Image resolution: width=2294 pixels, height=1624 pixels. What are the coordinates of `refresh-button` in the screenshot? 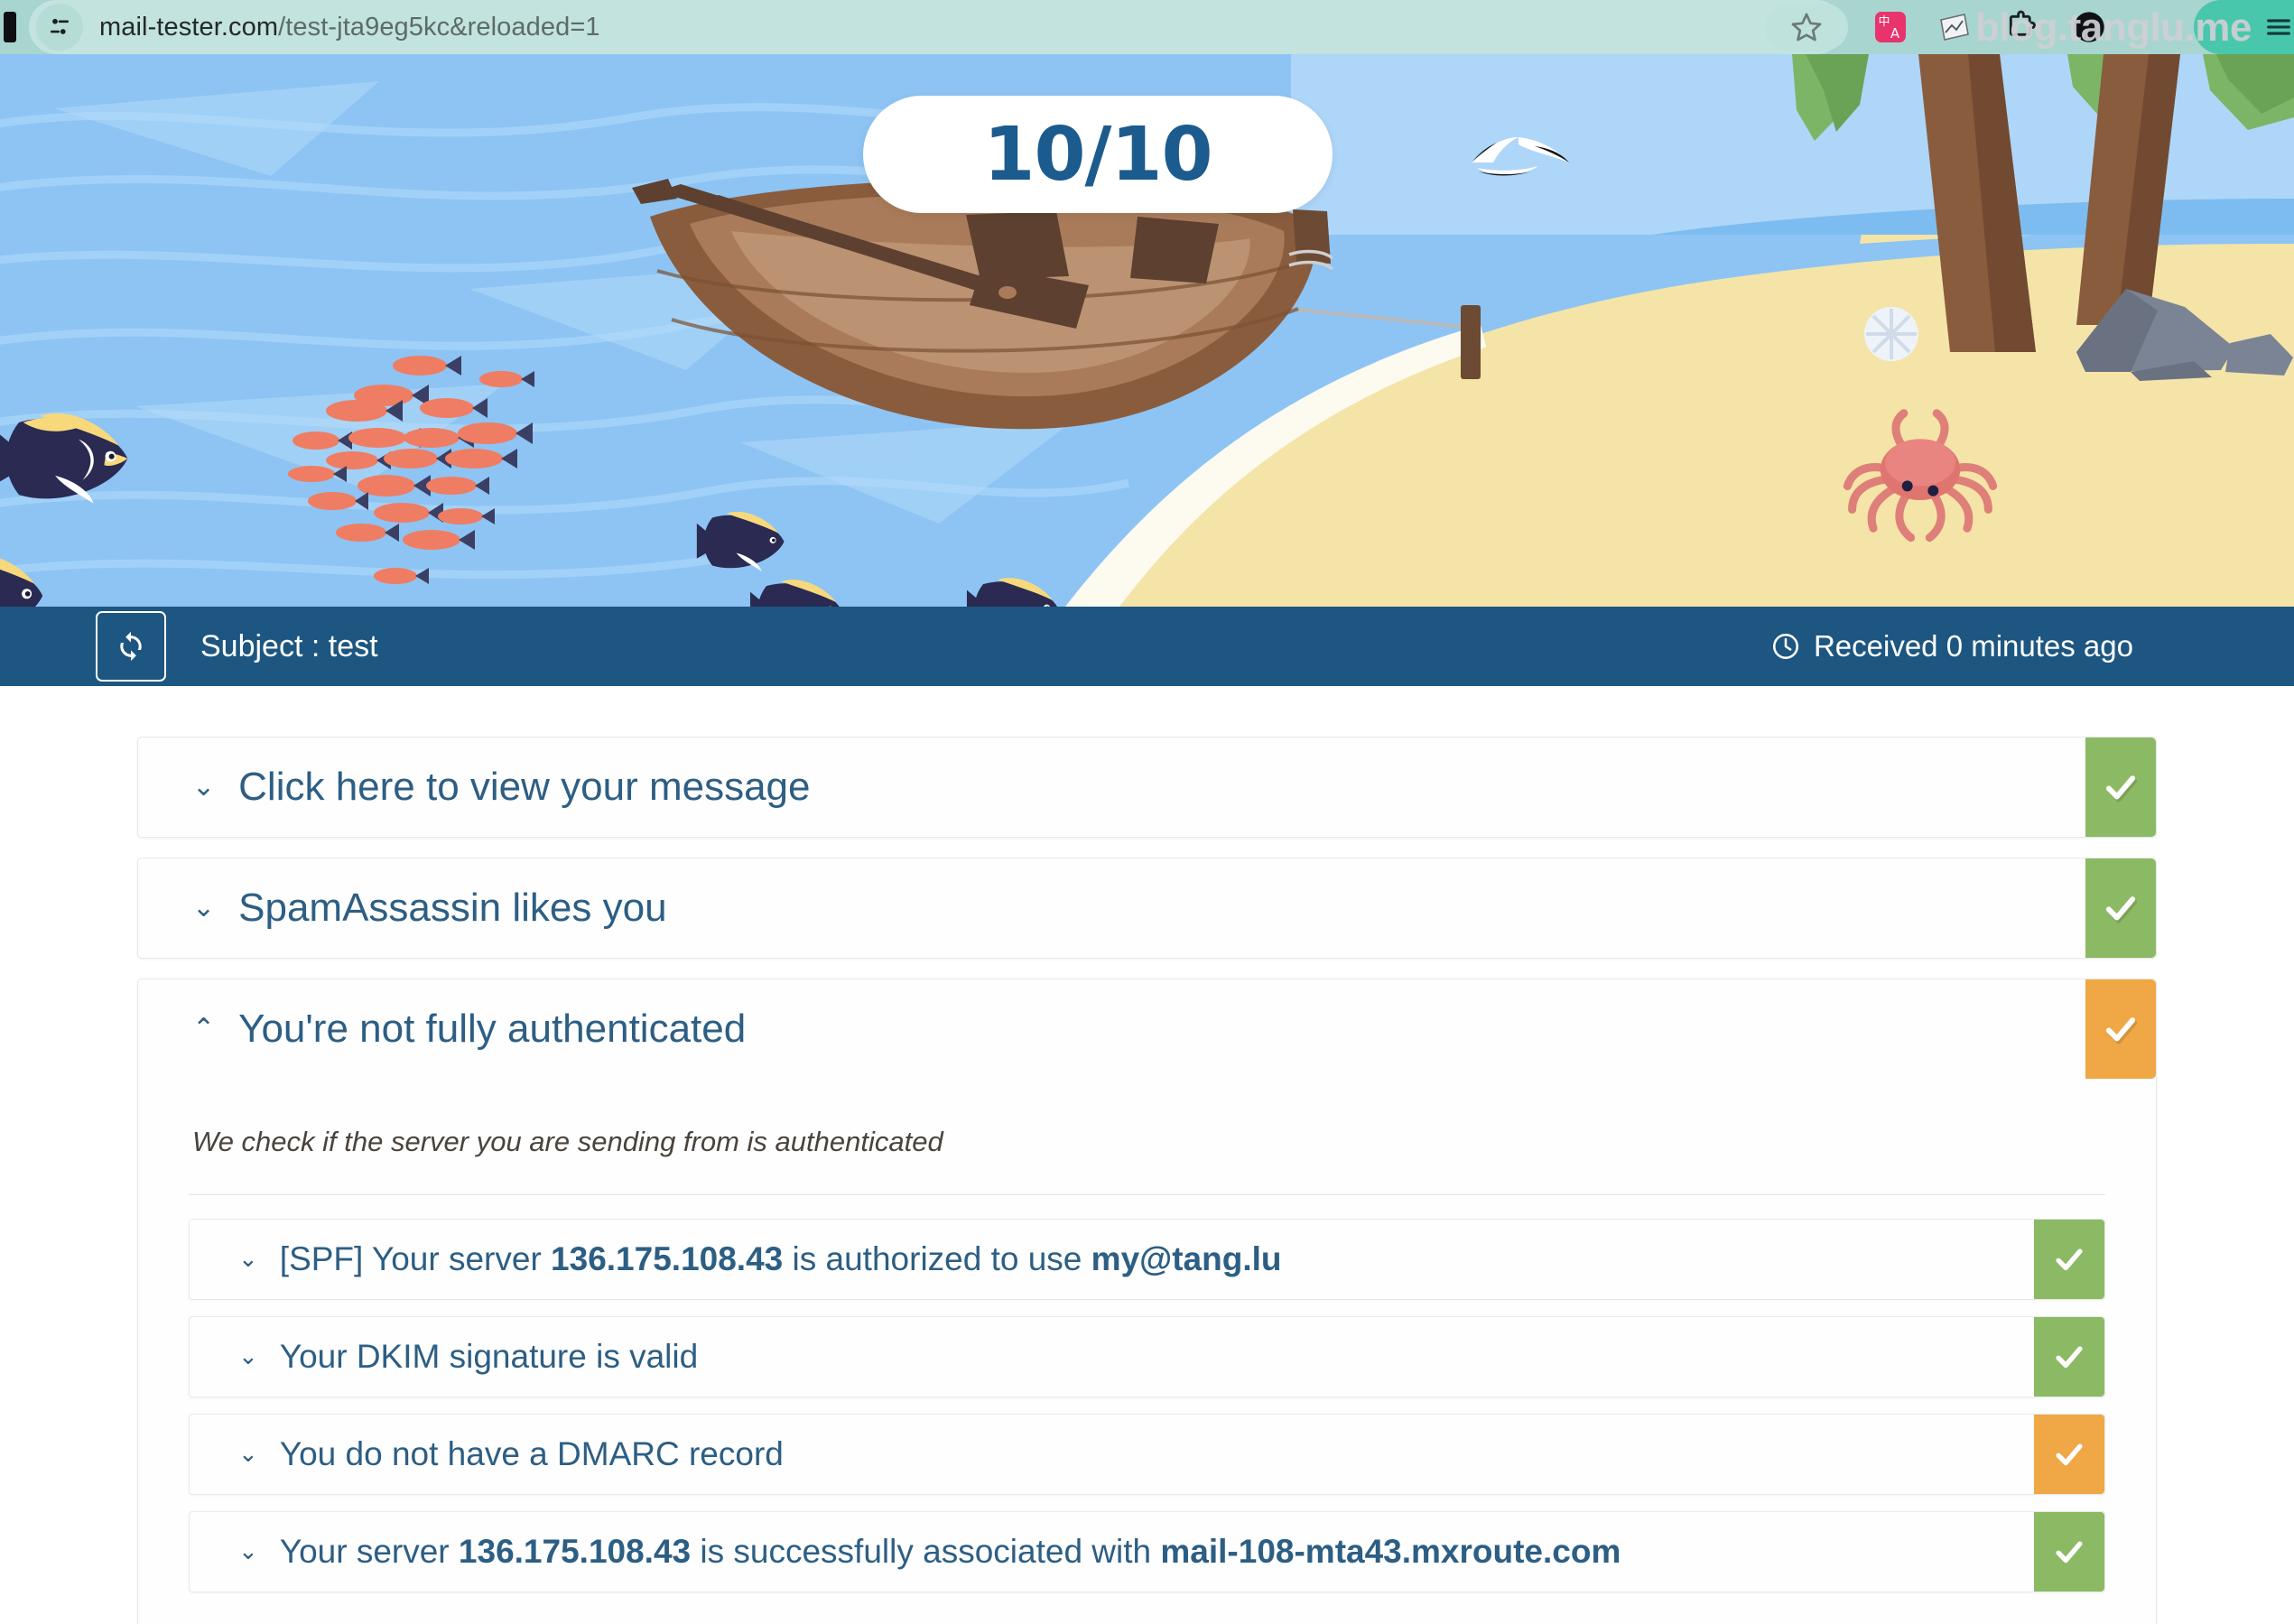 It's located at (131, 646).